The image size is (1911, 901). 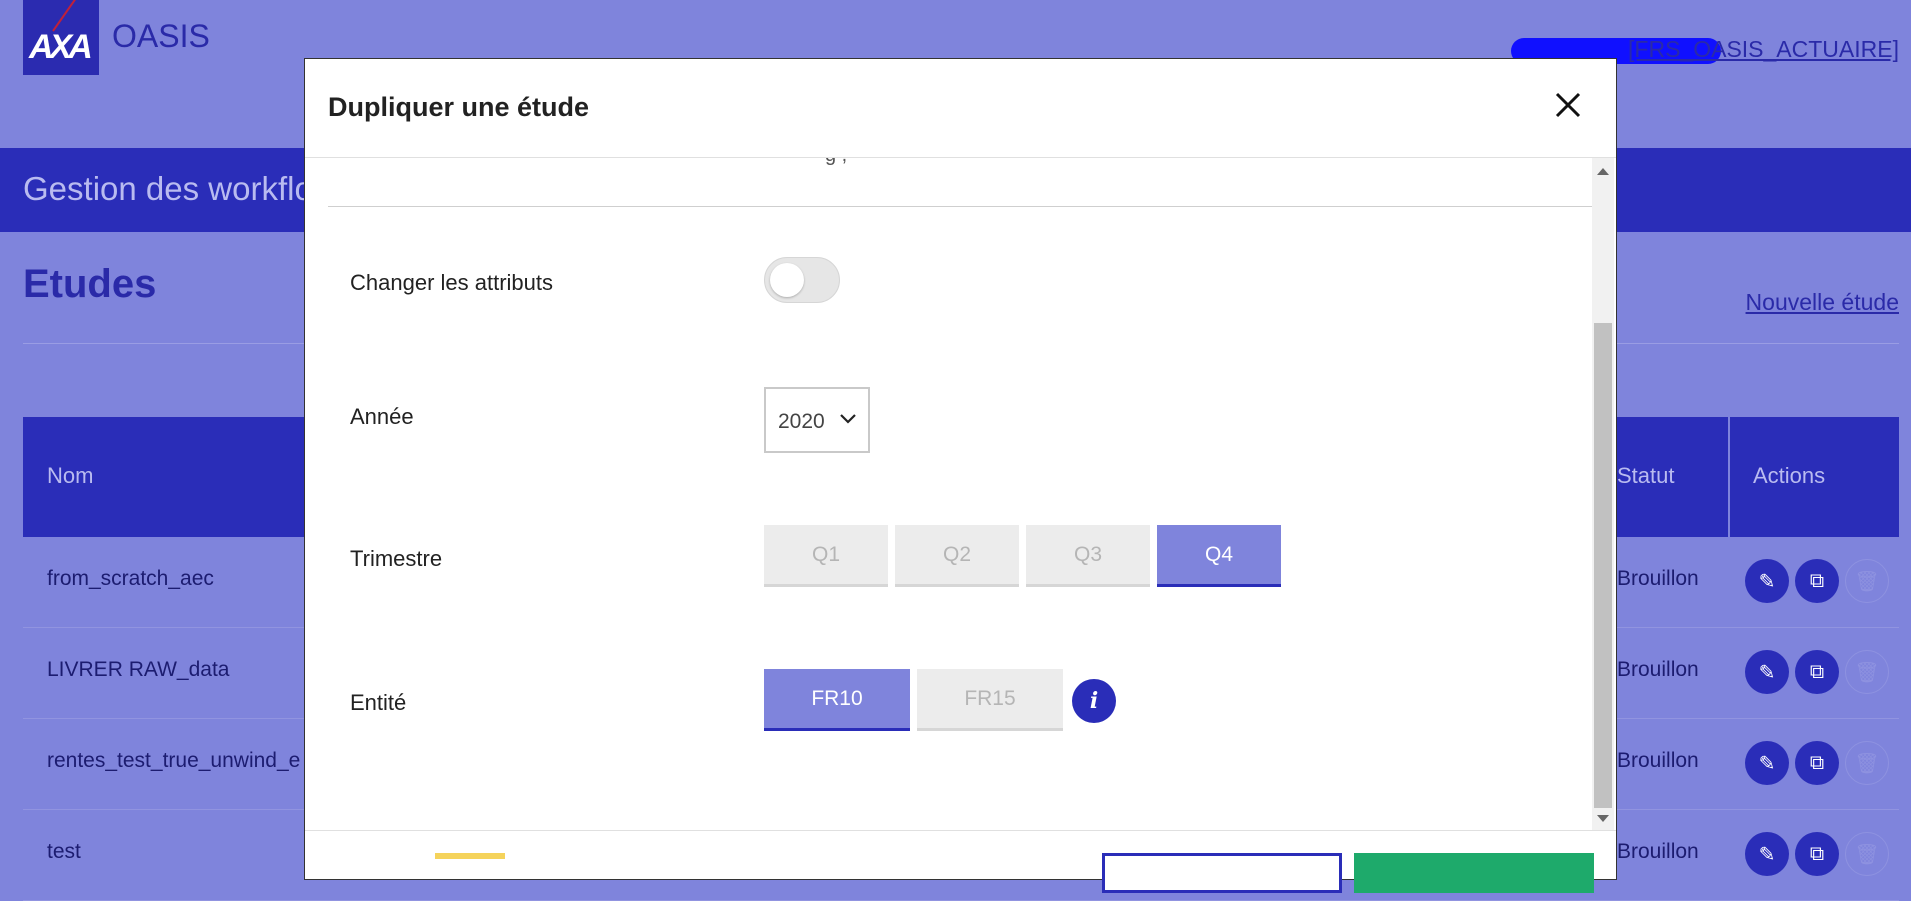 What do you see at coordinates (1474, 873) in the screenshot?
I see `confirm-button` at bounding box center [1474, 873].